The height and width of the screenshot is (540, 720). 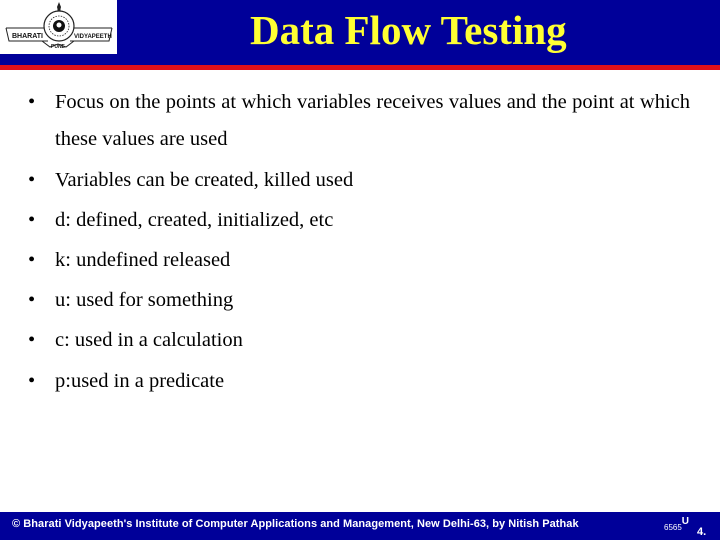 What do you see at coordinates (194, 220) in the screenshot?
I see `bullet-text: d: defined, created, initialized, etc` at bounding box center [194, 220].